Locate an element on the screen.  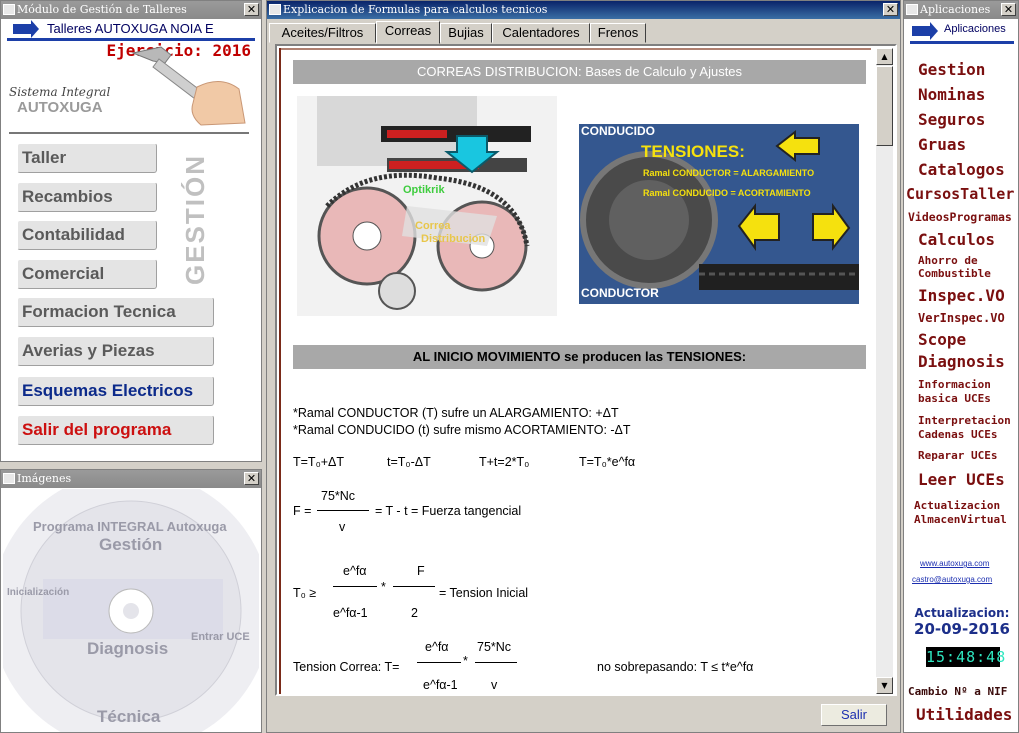
app-ahorro: Ahorro de is located at coordinates (948, 260).